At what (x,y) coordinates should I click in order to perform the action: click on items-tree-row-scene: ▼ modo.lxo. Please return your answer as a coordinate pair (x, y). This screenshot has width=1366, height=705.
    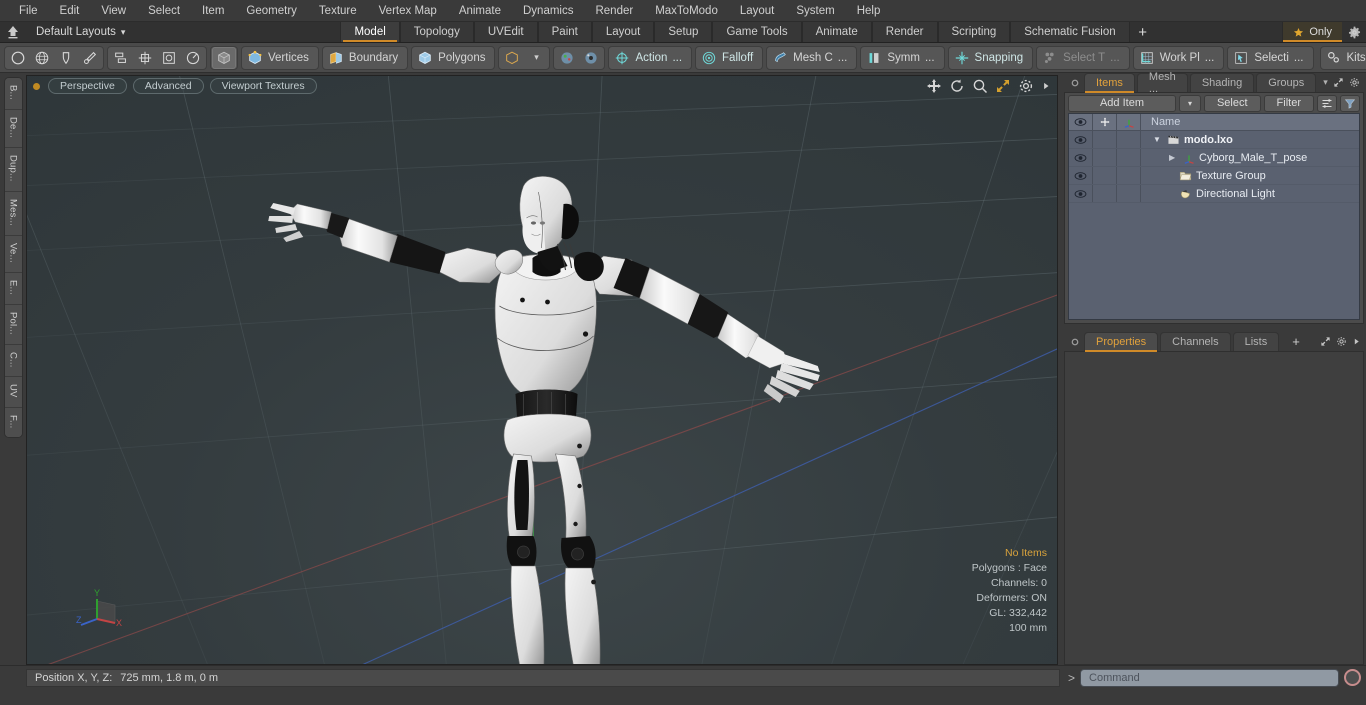
    Looking at the image, I should click on (1250, 140).